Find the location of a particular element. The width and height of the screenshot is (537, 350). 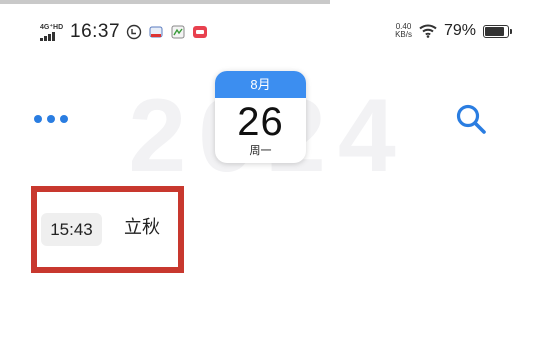

battery-percent: 79% is located at coordinates (459, 30).